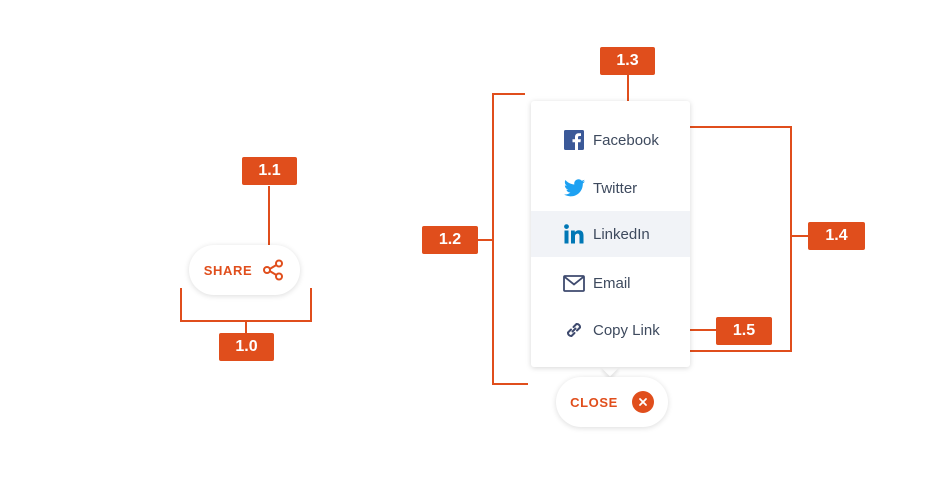  What do you see at coordinates (744, 331) in the screenshot?
I see `callout-1-5: 1.5` at bounding box center [744, 331].